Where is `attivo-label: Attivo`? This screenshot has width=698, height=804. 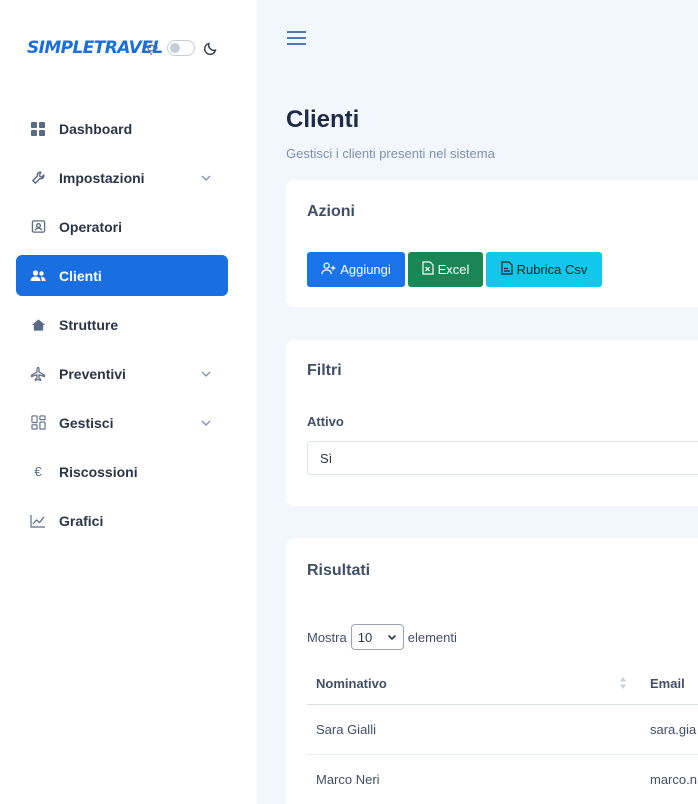
attivo-label: Attivo is located at coordinates (325, 421).